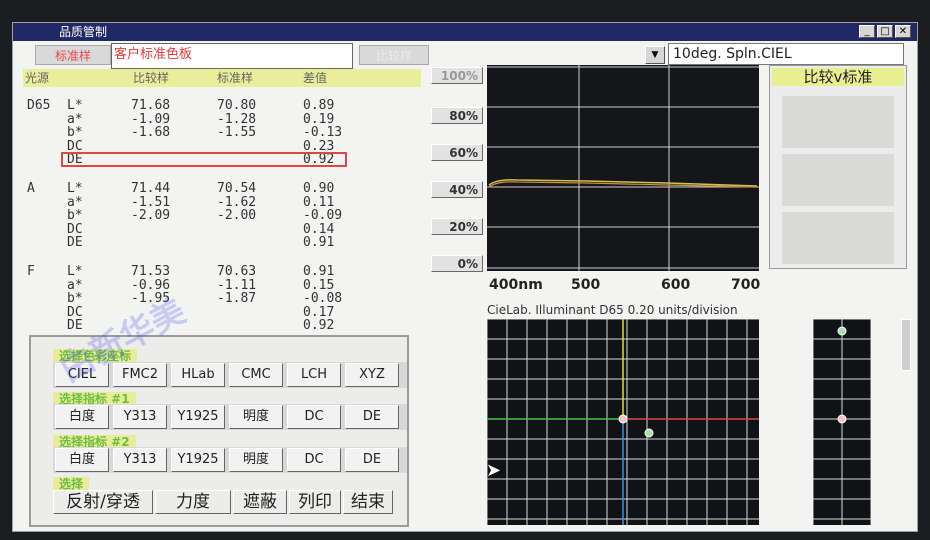 The image size is (930, 540). I want to click on diff-value: -0.09, so click(323, 215).